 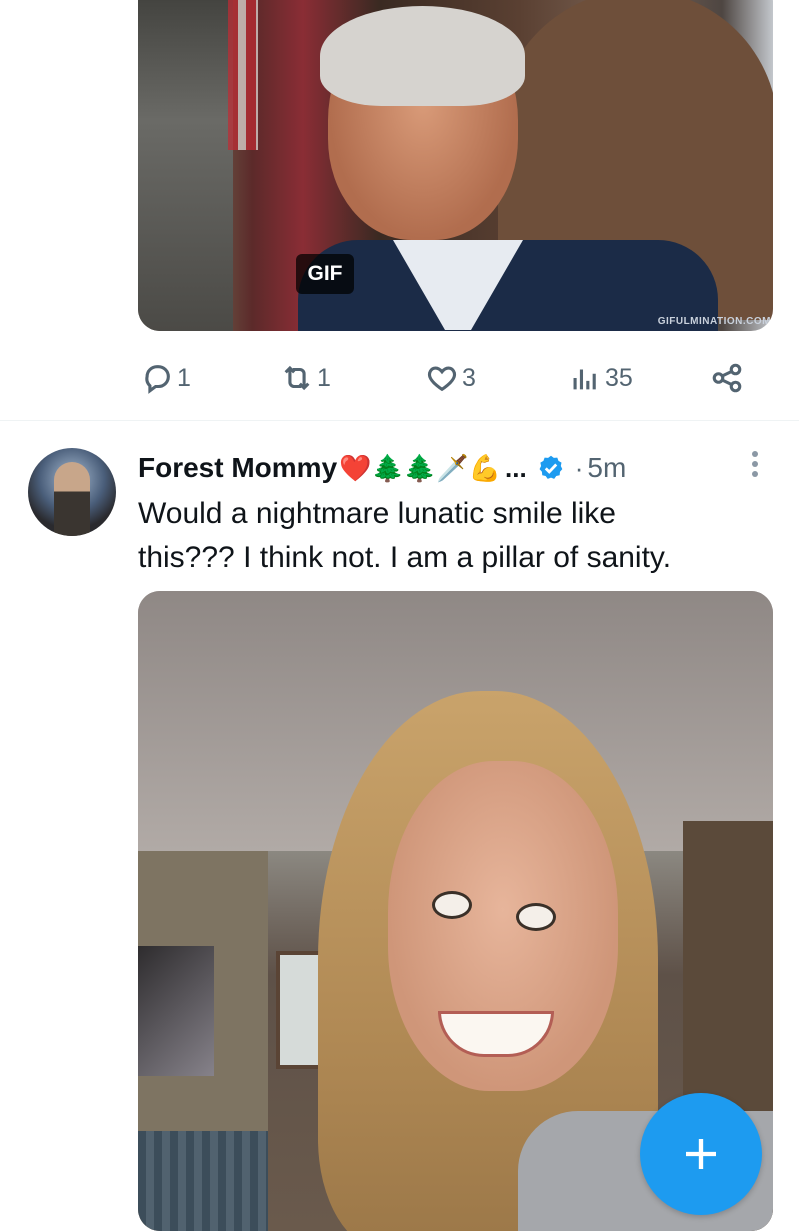 What do you see at coordinates (203, 1181) in the screenshot?
I see `photo-sofa` at bounding box center [203, 1181].